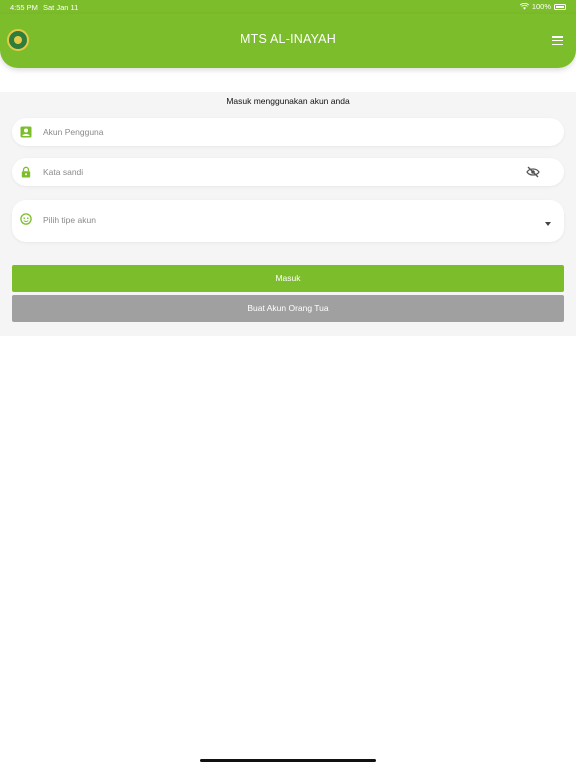  What do you see at coordinates (69, 220) in the screenshot?
I see `account-type-placeholder: Pilih tipe akun` at bounding box center [69, 220].